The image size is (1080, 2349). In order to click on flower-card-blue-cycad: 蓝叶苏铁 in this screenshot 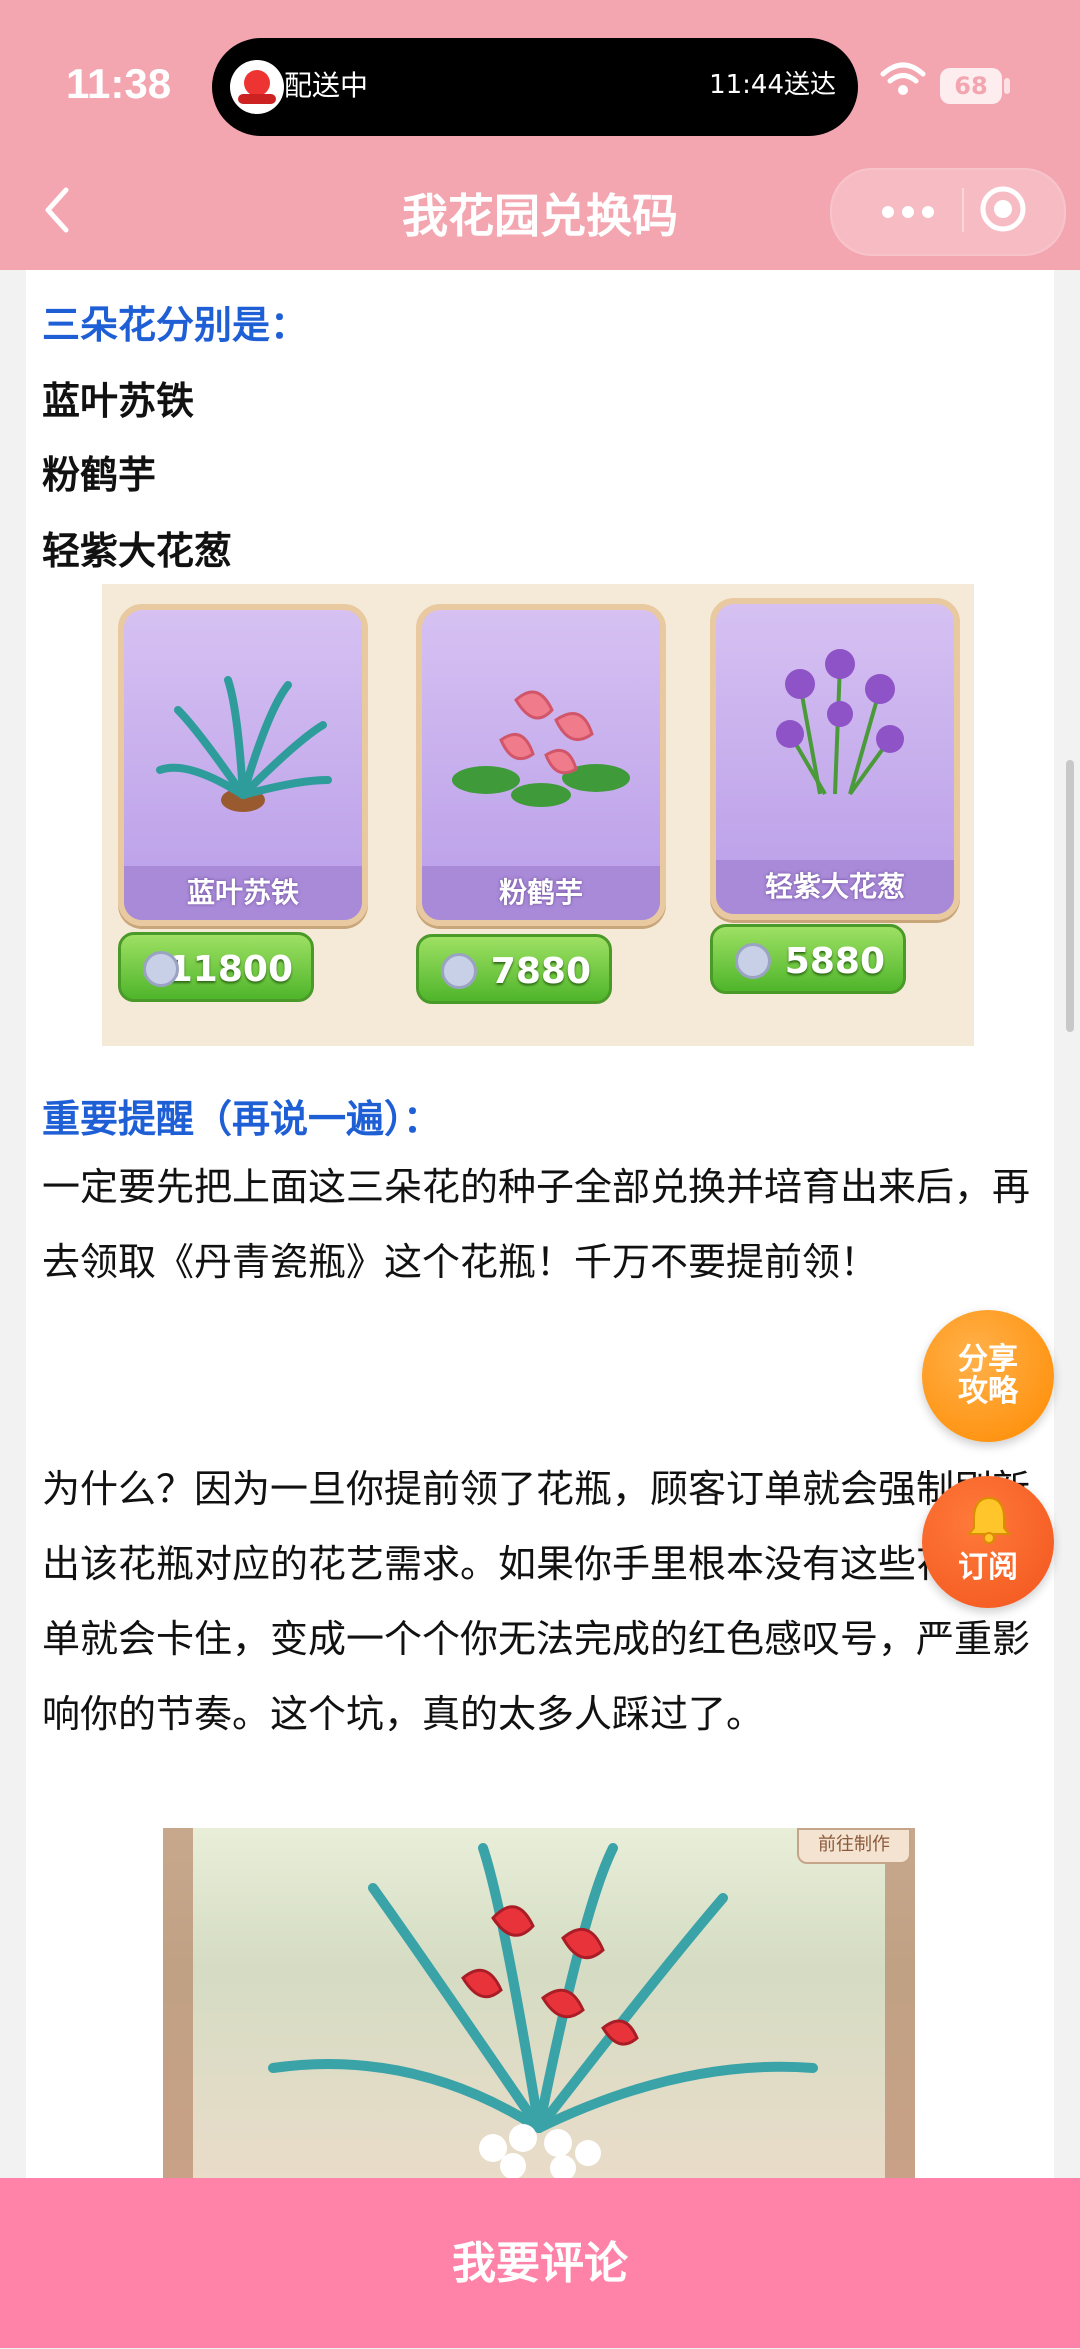, I will do `click(243, 765)`.